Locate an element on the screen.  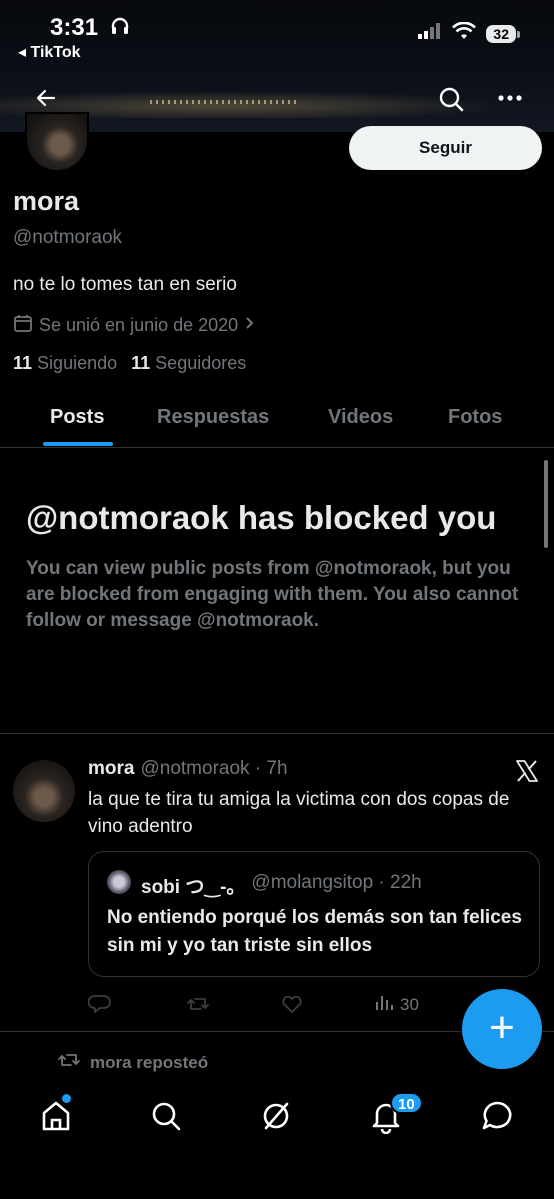
blocked-title: @notmoraok has blocked you is located at coordinates (261, 517).